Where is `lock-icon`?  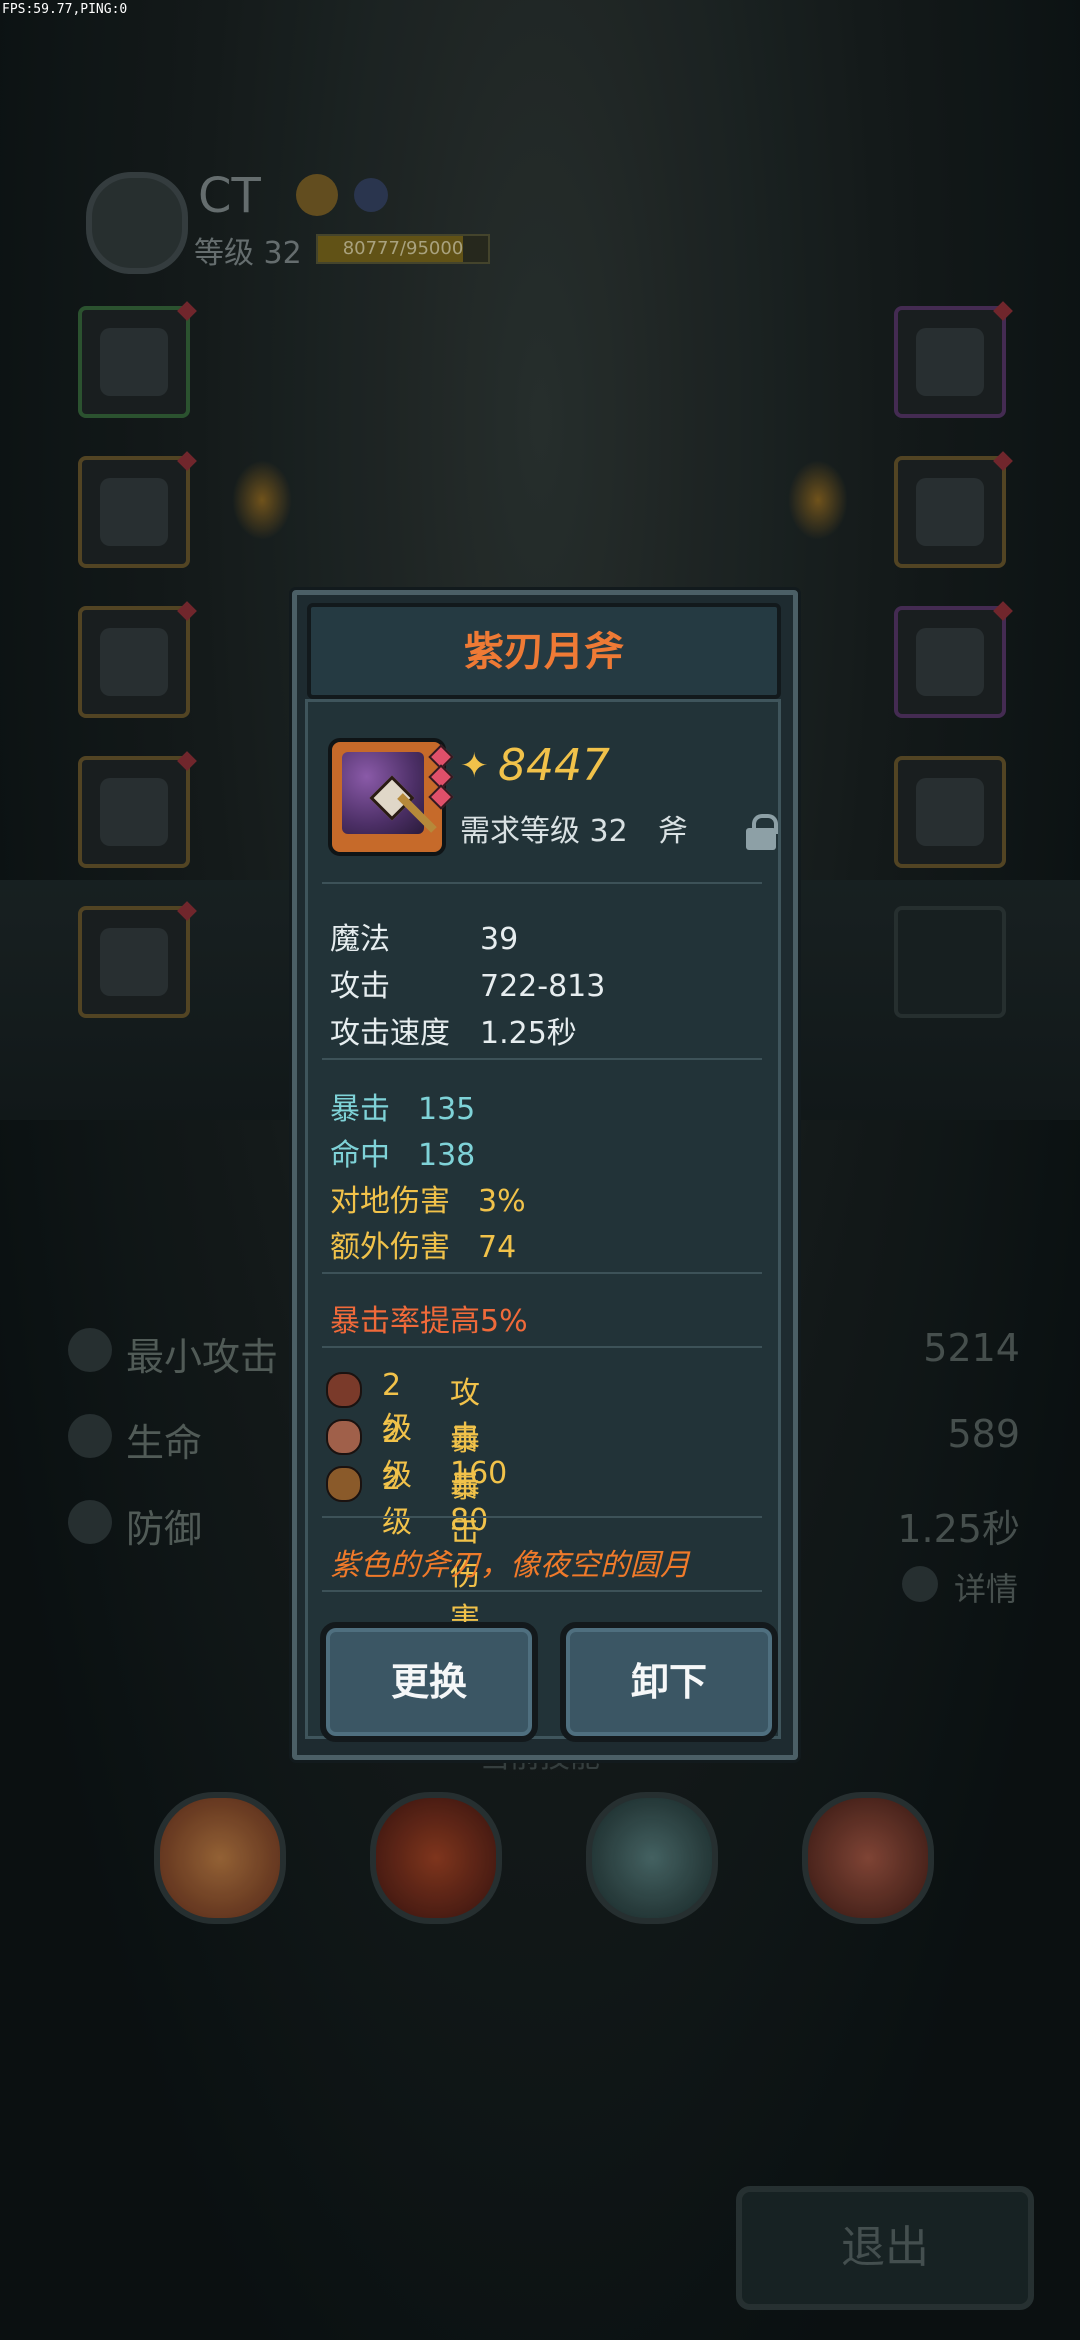
lock-icon is located at coordinates (762, 832).